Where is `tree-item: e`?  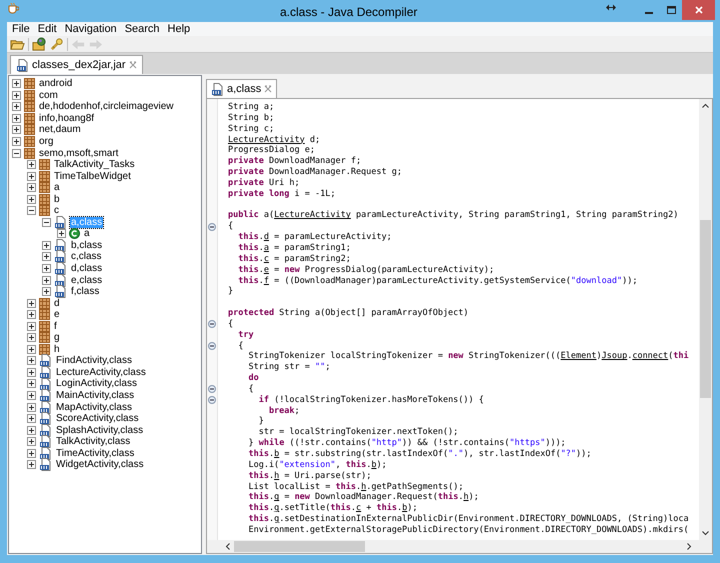
tree-item: e is located at coordinates (57, 314).